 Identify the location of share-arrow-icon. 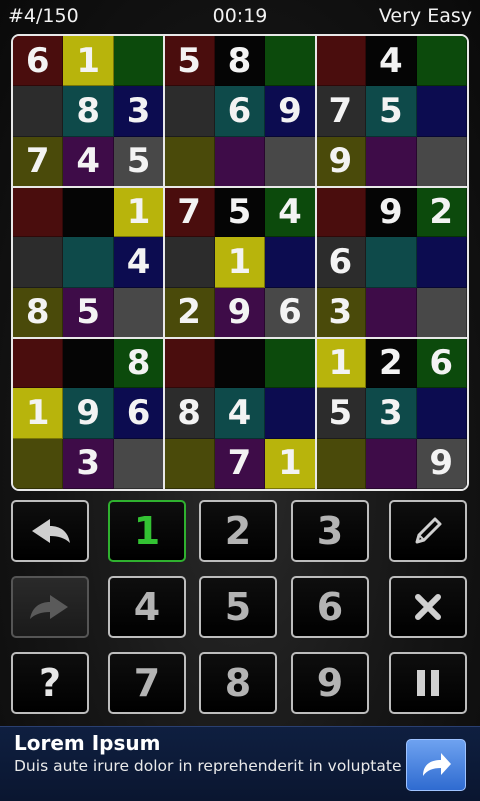
(437, 764).